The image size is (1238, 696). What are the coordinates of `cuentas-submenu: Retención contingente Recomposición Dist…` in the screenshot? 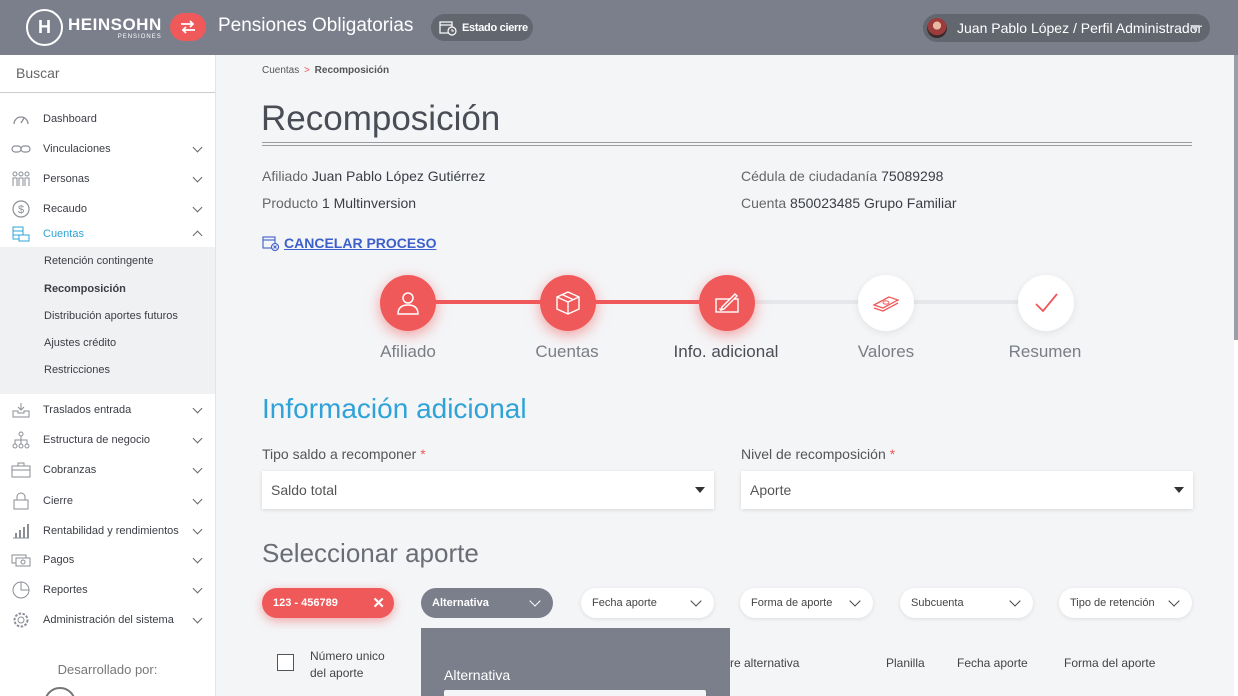 It's located at (107, 320).